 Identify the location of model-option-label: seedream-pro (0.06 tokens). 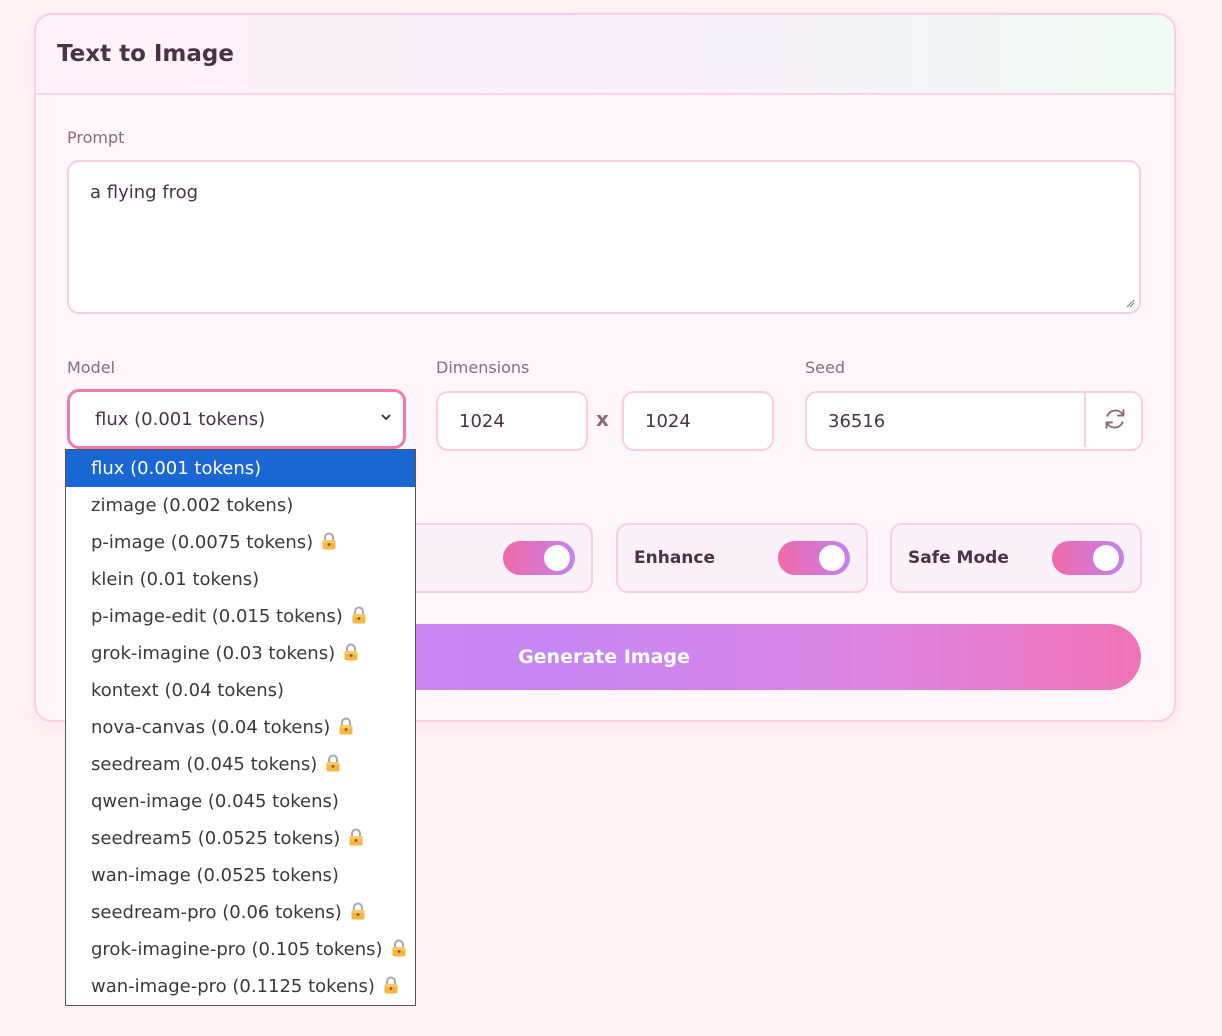
(216, 912).